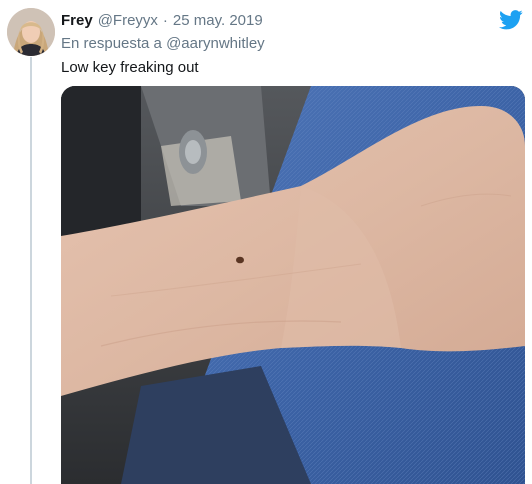  Describe the element at coordinates (130, 67) in the screenshot. I see `tweet-text: Low key freaking out` at that location.